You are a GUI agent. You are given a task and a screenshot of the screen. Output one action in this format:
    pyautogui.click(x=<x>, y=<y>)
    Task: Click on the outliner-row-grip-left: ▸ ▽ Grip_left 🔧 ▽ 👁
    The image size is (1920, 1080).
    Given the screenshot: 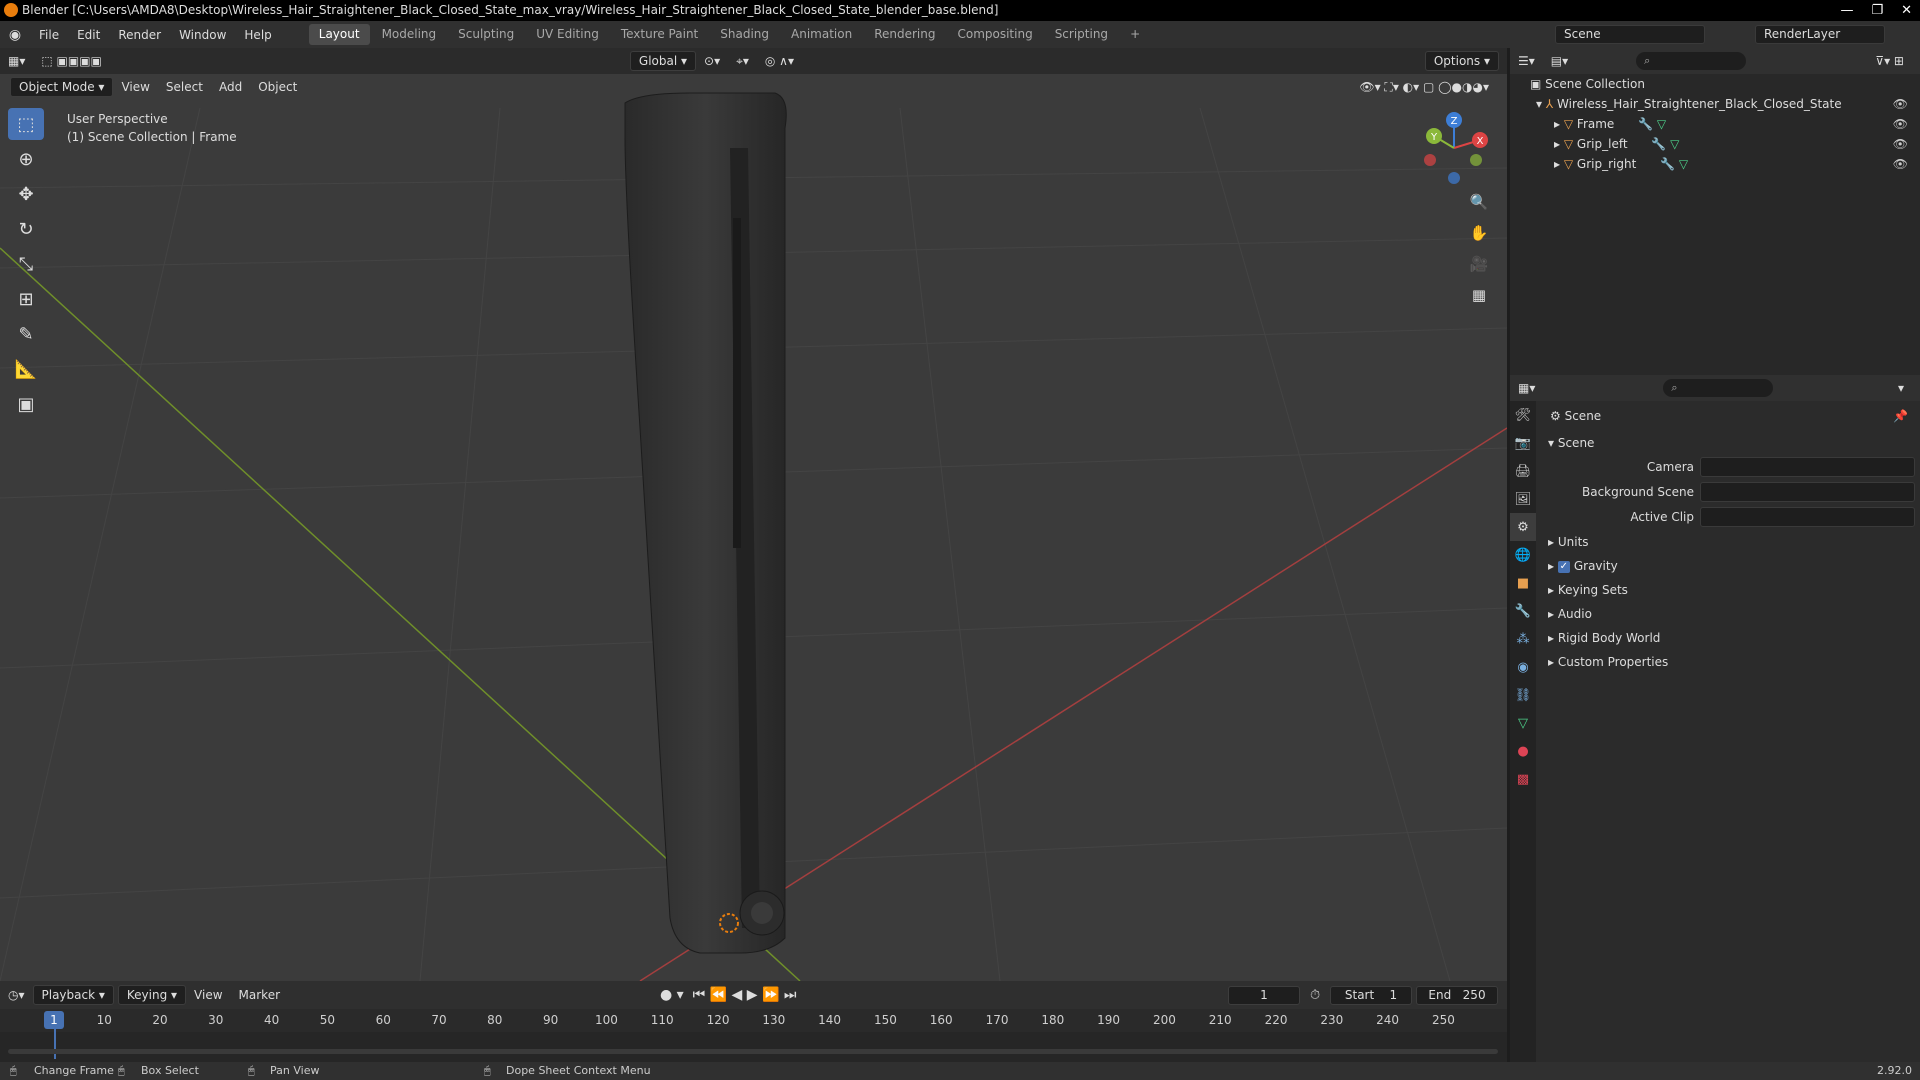 What is the action you would take?
    pyautogui.click(x=1715, y=144)
    